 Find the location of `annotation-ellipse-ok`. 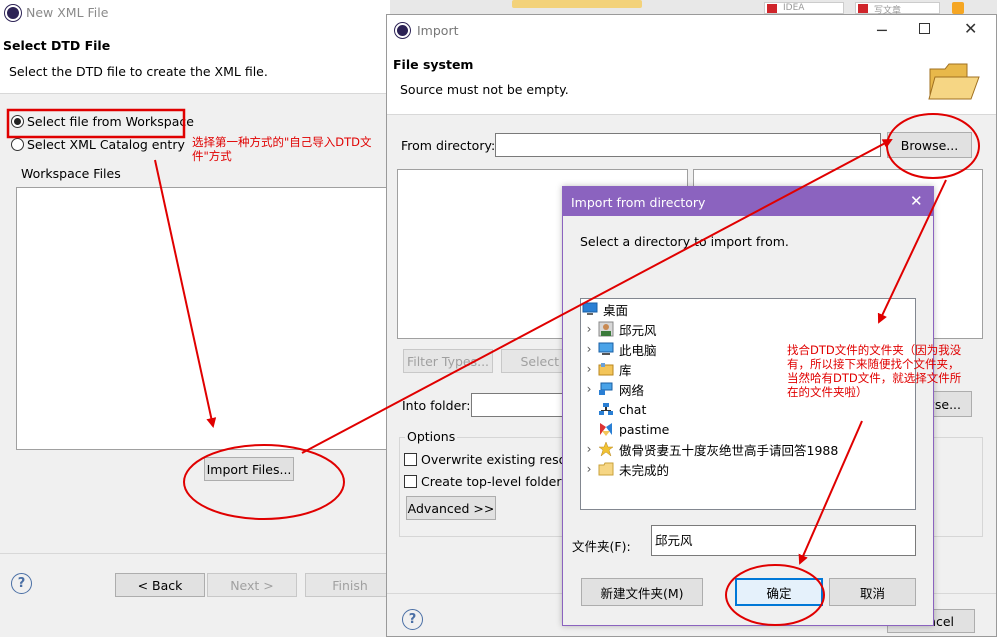

annotation-ellipse-ok is located at coordinates (775, 595).